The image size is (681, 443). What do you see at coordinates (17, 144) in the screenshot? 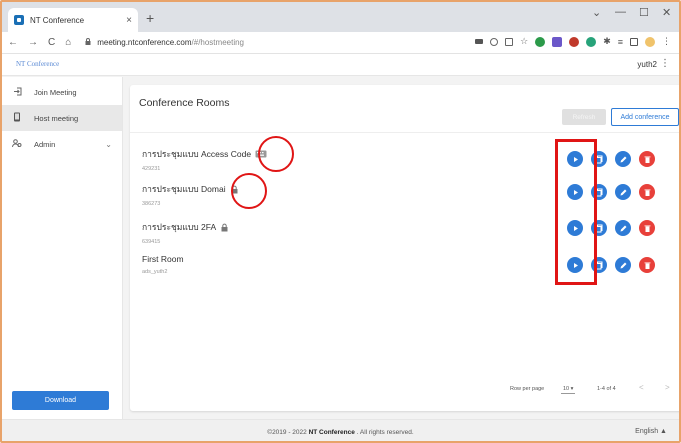
I see `users-icon` at bounding box center [17, 144].